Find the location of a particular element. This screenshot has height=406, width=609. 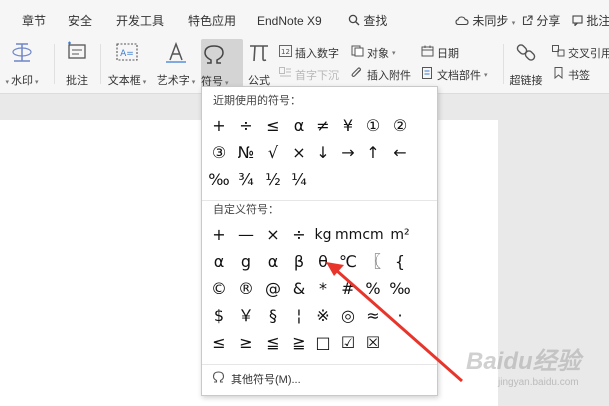

tab-special-apps: 特色应用 is located at coordinates (212, 21).